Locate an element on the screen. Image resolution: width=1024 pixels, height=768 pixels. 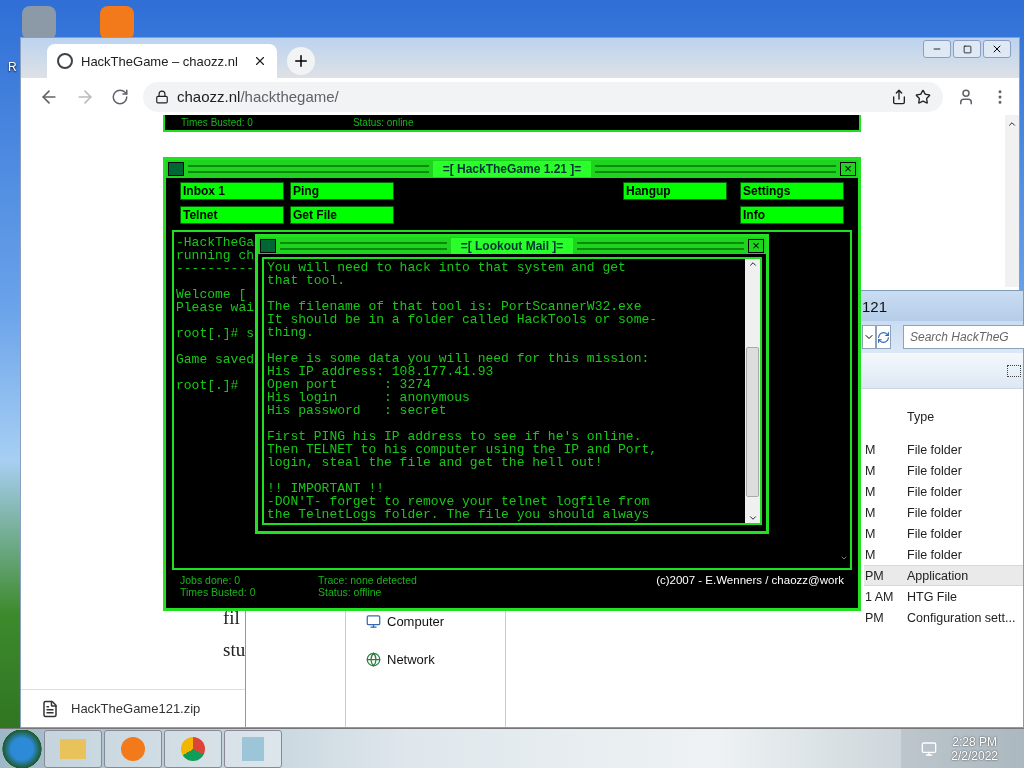
file-icon is located at coordinates (50, 708).